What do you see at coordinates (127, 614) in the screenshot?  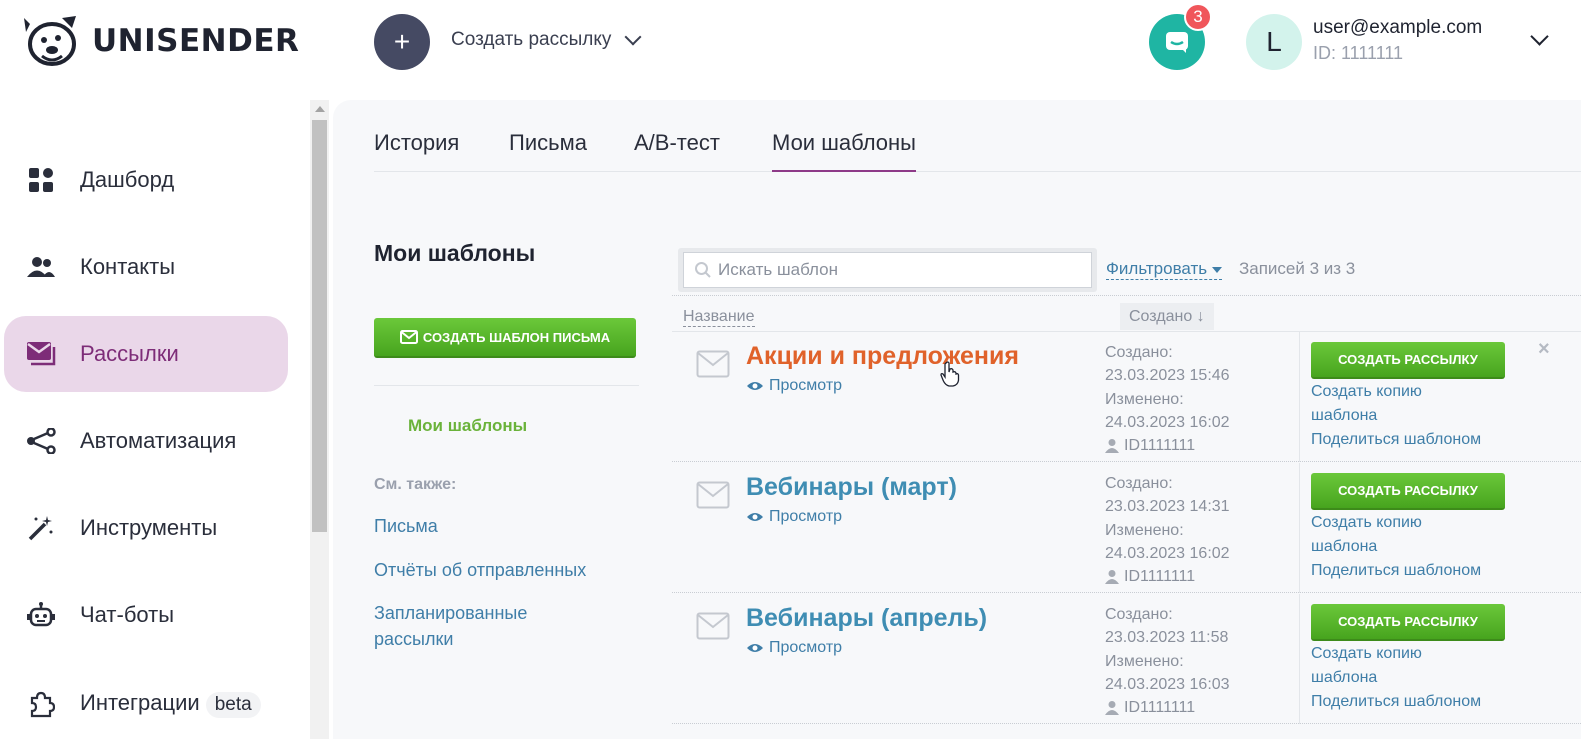 I see `sidebar-item-label: Чат-боты` at bounding box center [127, 614].